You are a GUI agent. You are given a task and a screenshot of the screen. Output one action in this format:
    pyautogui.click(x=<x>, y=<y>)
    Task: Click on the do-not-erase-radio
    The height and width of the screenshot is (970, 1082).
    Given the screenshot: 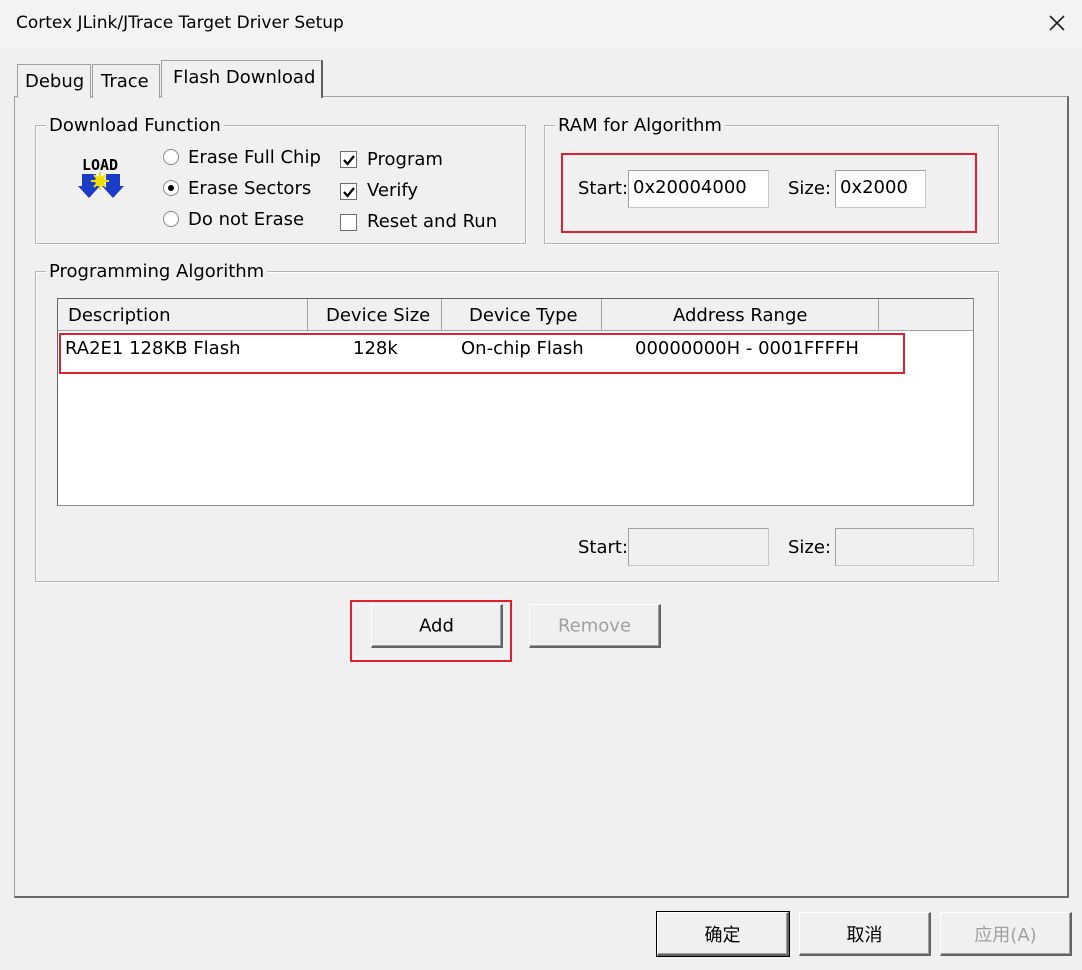 What is the action you would take?
    pyautogui.click(x=171, y=219)
    